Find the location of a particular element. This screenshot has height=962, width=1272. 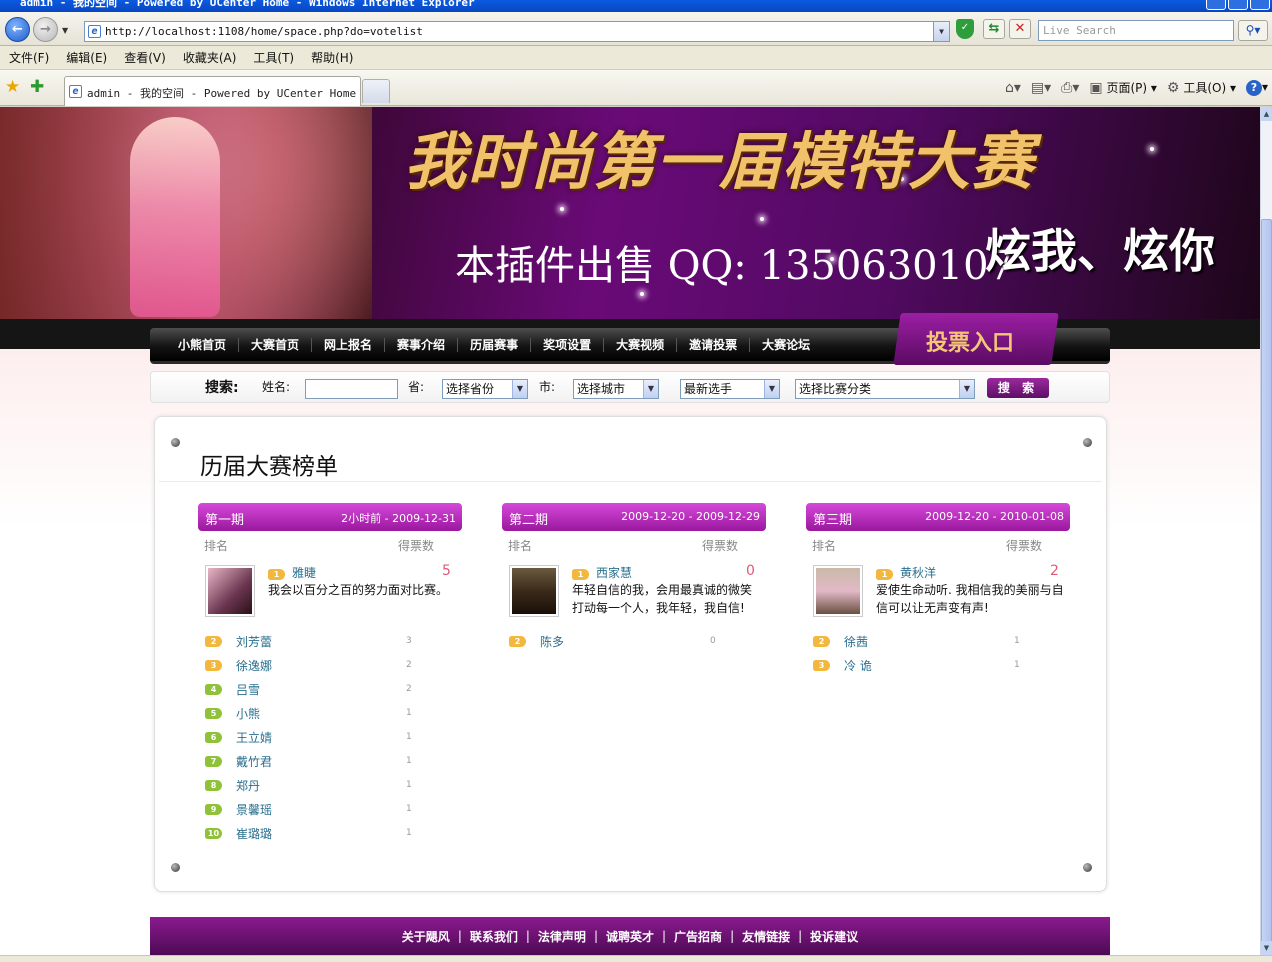

add-favorite-icon: ✚ is located at coordinates (37, 87).